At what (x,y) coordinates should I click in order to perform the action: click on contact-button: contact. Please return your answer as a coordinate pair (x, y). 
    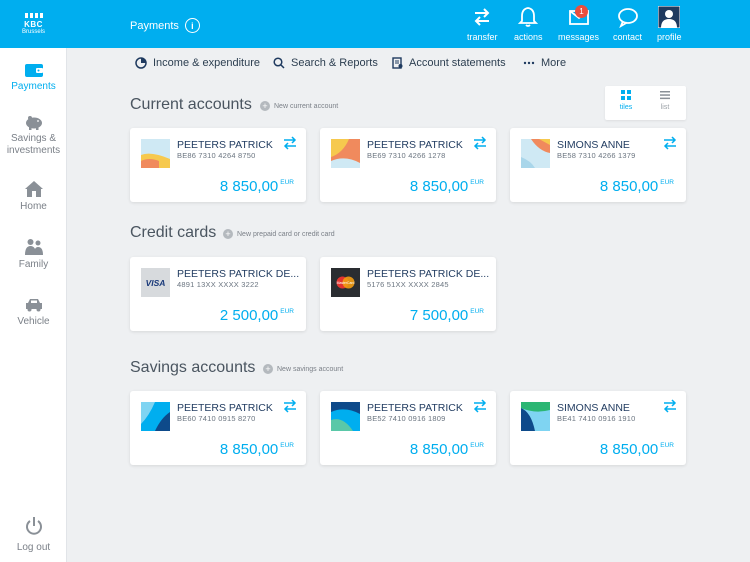
    Looking at the image, I should click on (627, 24).